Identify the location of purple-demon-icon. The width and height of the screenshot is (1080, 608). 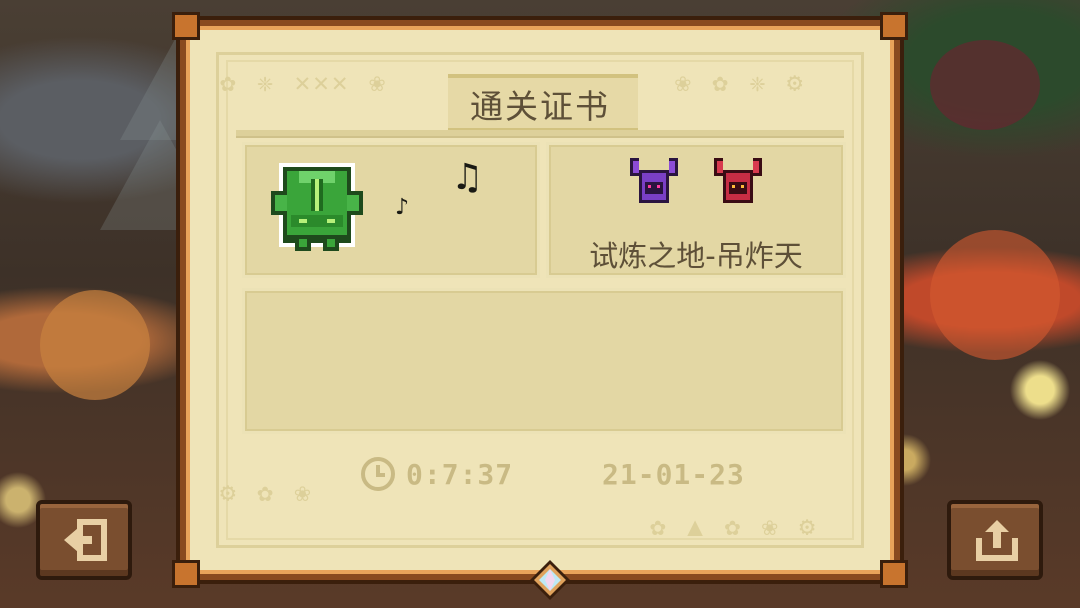
(654, 180).